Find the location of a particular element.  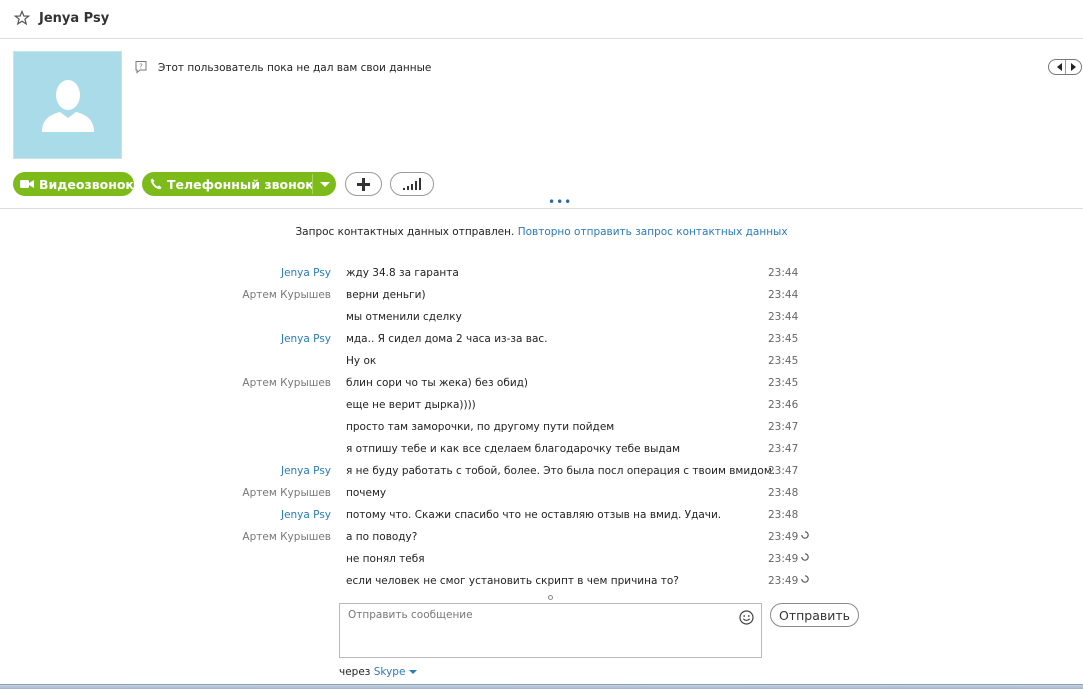

resize-handle: ••• is located at coordinates (560, 202).